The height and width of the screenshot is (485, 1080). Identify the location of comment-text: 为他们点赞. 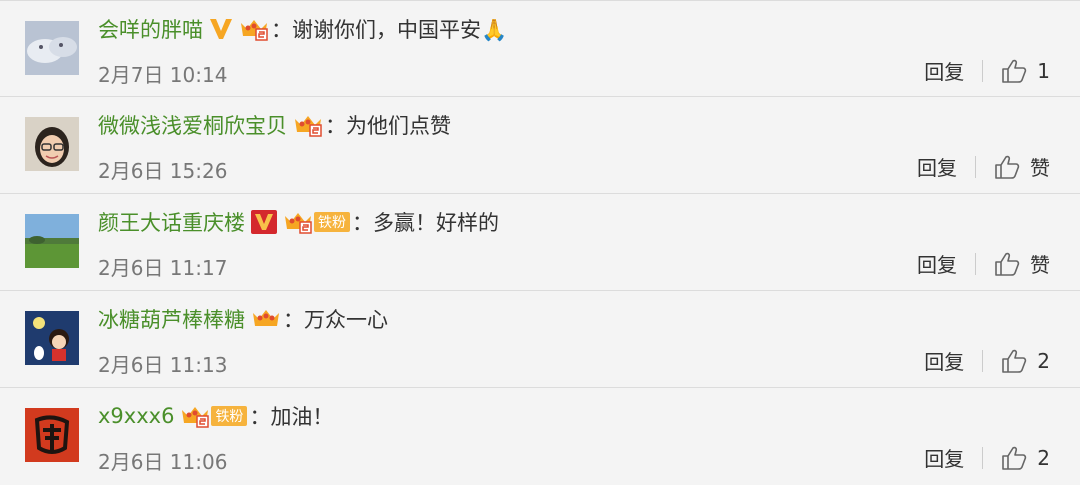
(398, 126).